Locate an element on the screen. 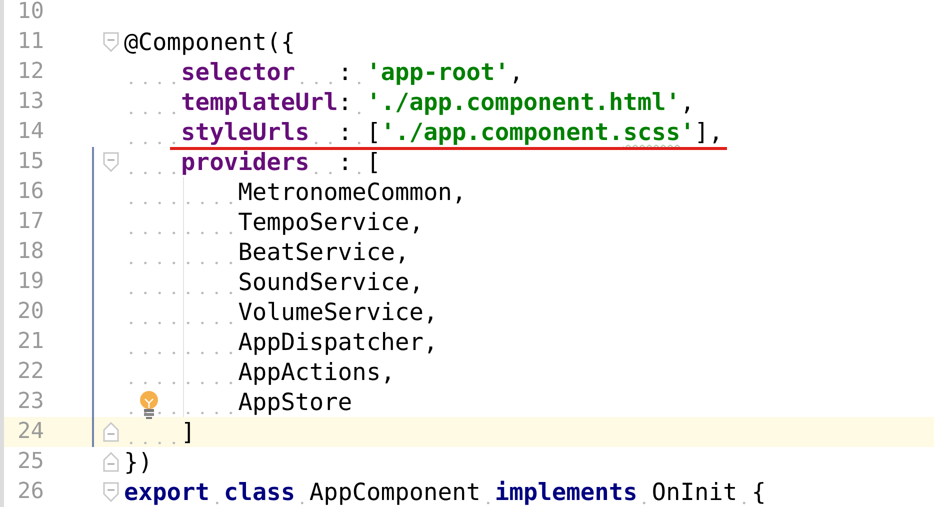 The image size is (934, 514). code-line: VolumeService, is located at coordinates (281, 312).